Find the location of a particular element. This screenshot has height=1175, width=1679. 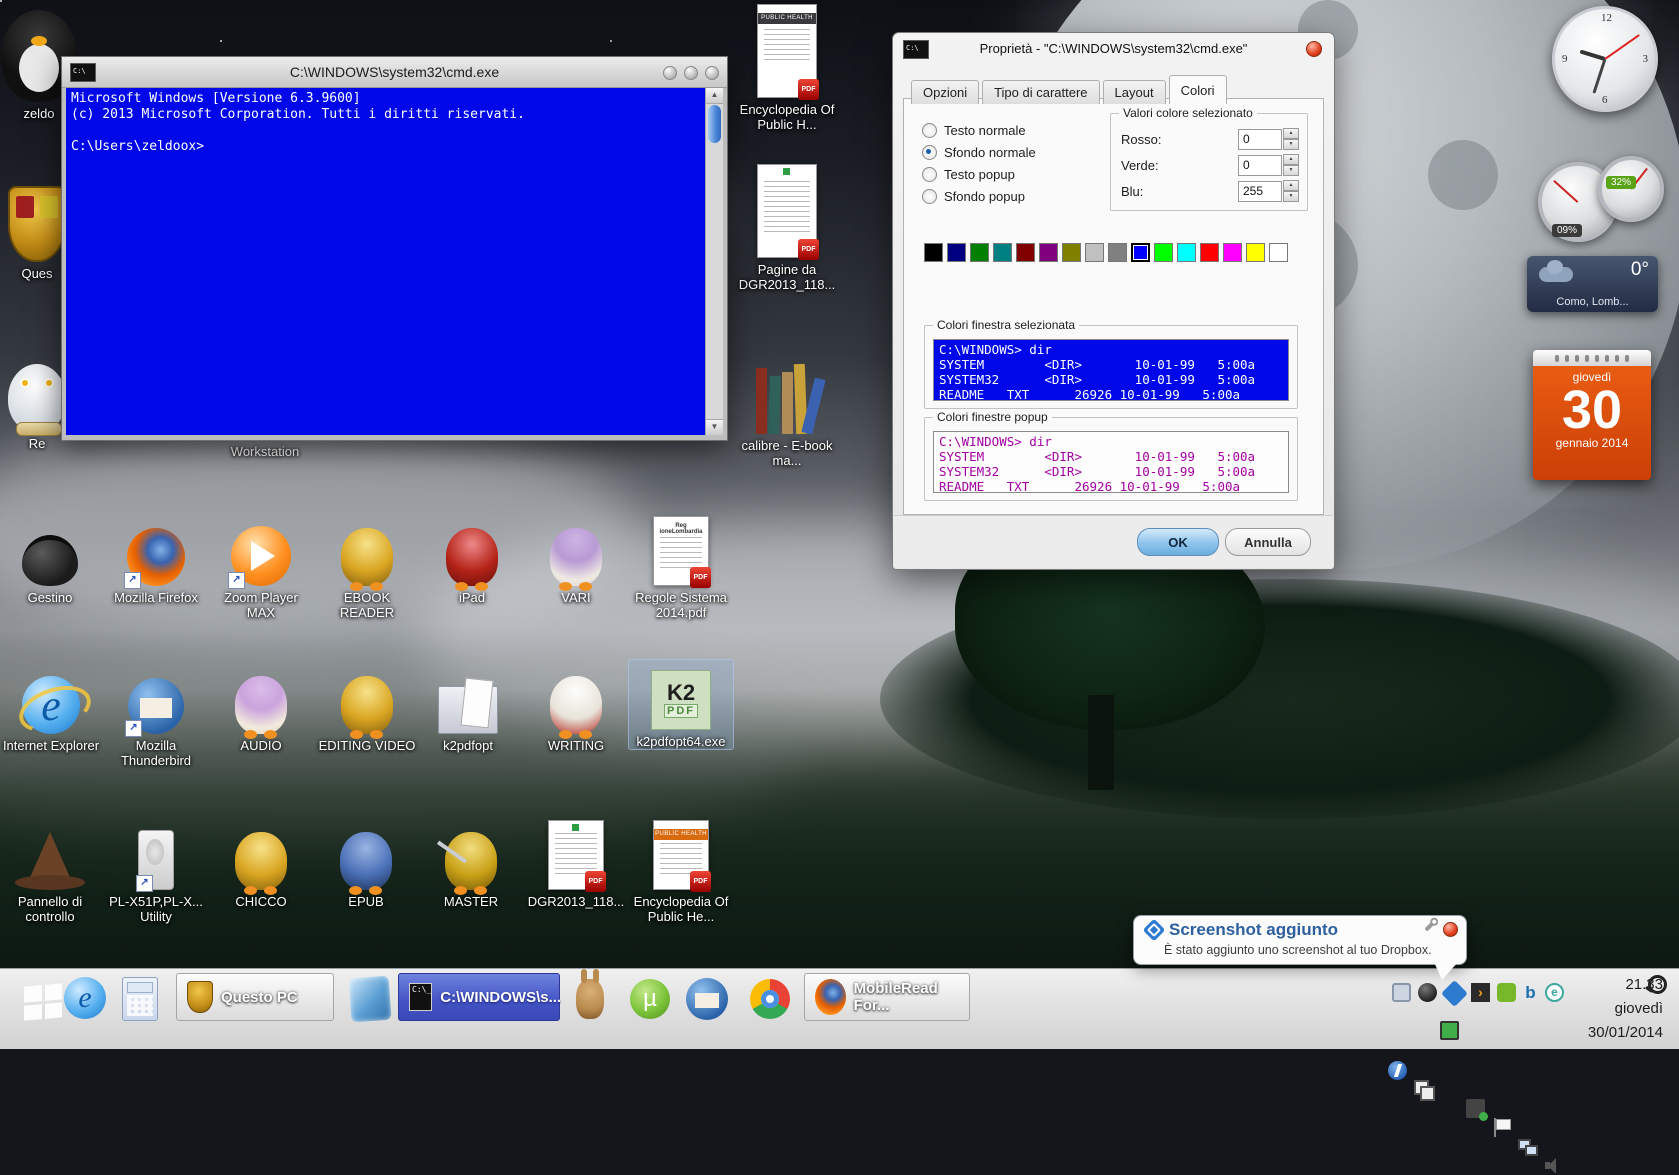

blu-input: 255 is located at coordinates (1260, 191).